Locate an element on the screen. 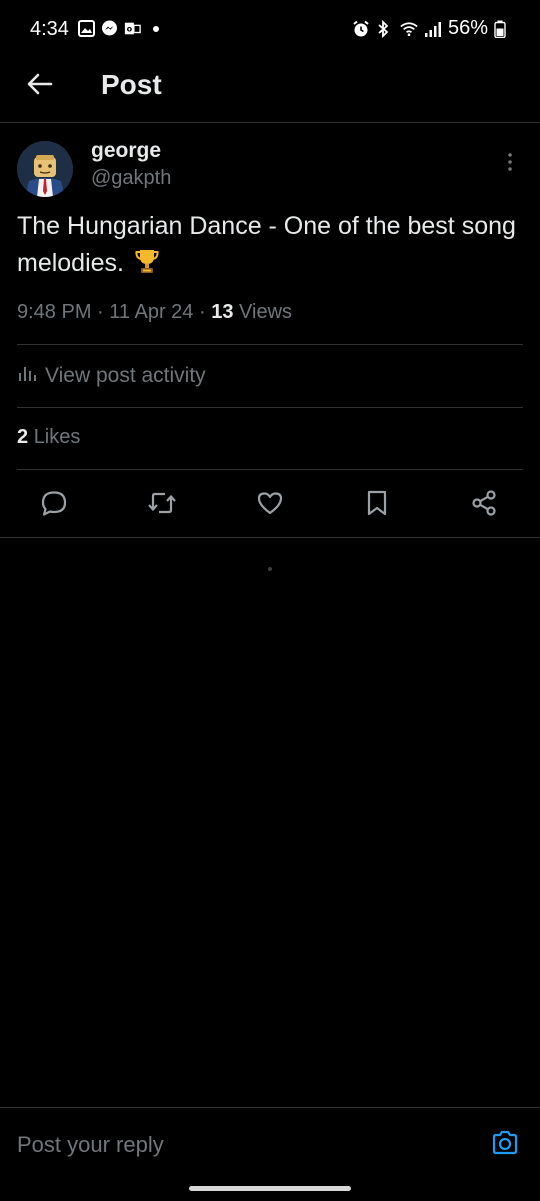  back-button is located at coordinates (40, 86).